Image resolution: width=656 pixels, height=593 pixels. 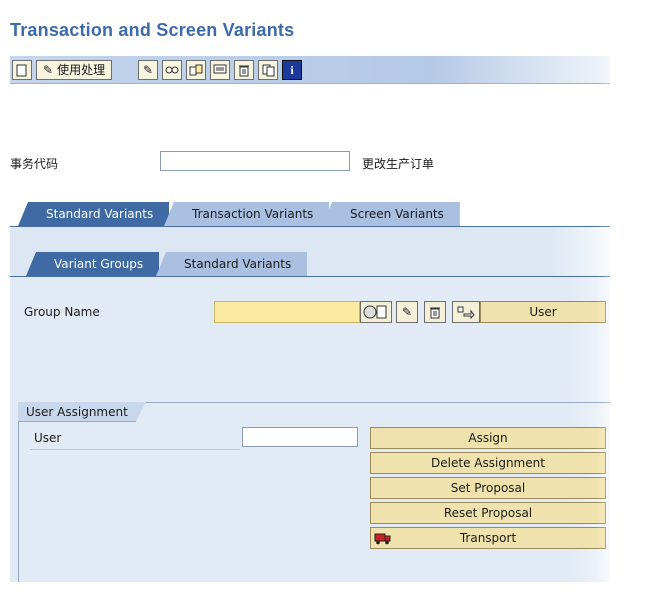 What do you see at coordinates (407, 312) in the screenshot?
I see `edit-group-icon: ✎` at bounding box center [407, 312].